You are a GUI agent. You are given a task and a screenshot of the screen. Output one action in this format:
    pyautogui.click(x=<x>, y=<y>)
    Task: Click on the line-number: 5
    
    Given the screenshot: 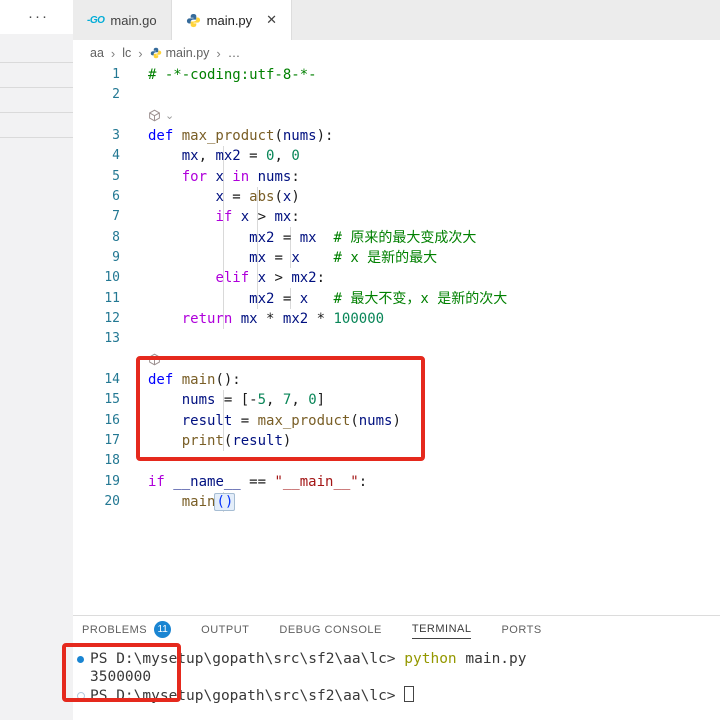 What is the action you would take?
    pyautogui.click(x=116, y=176)
    